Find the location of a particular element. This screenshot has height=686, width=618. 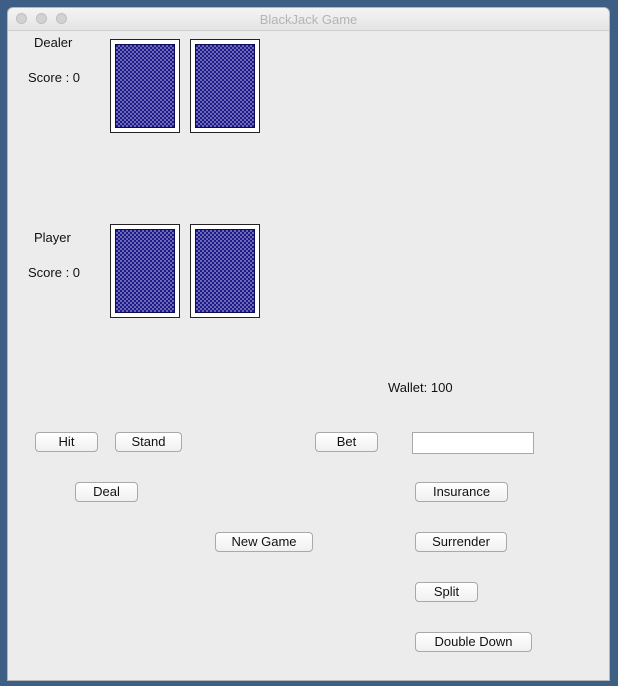

surrender-button: Surrender is located at coordinates (461, 542).